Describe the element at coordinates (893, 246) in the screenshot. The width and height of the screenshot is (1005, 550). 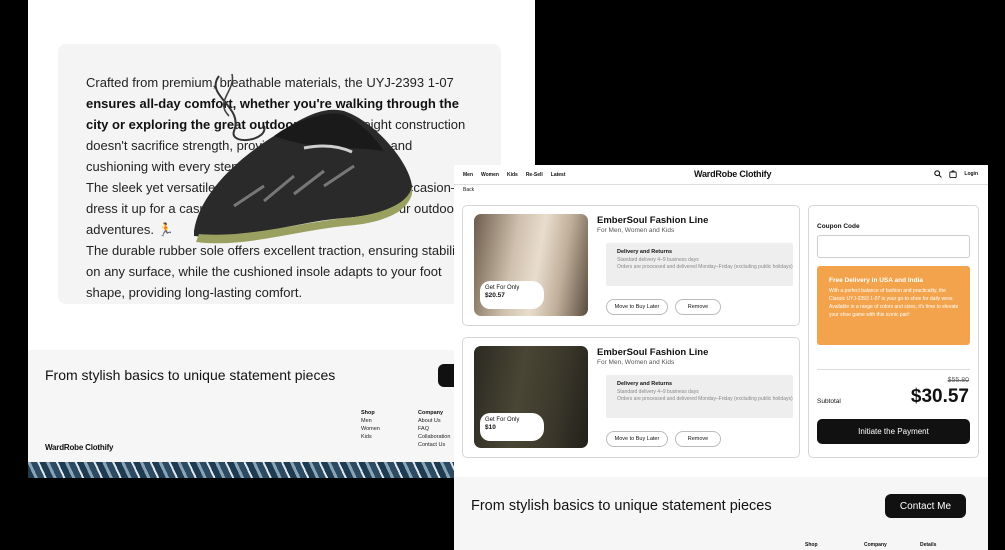
I see `coupon-input` at that location.